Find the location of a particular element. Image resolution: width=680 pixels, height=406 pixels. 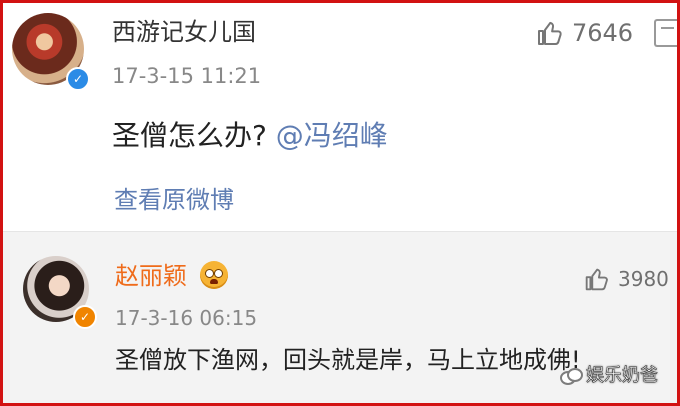

post-content: 圣僧怎么办? @冯绍峰 is located at coordinates (250, 136).